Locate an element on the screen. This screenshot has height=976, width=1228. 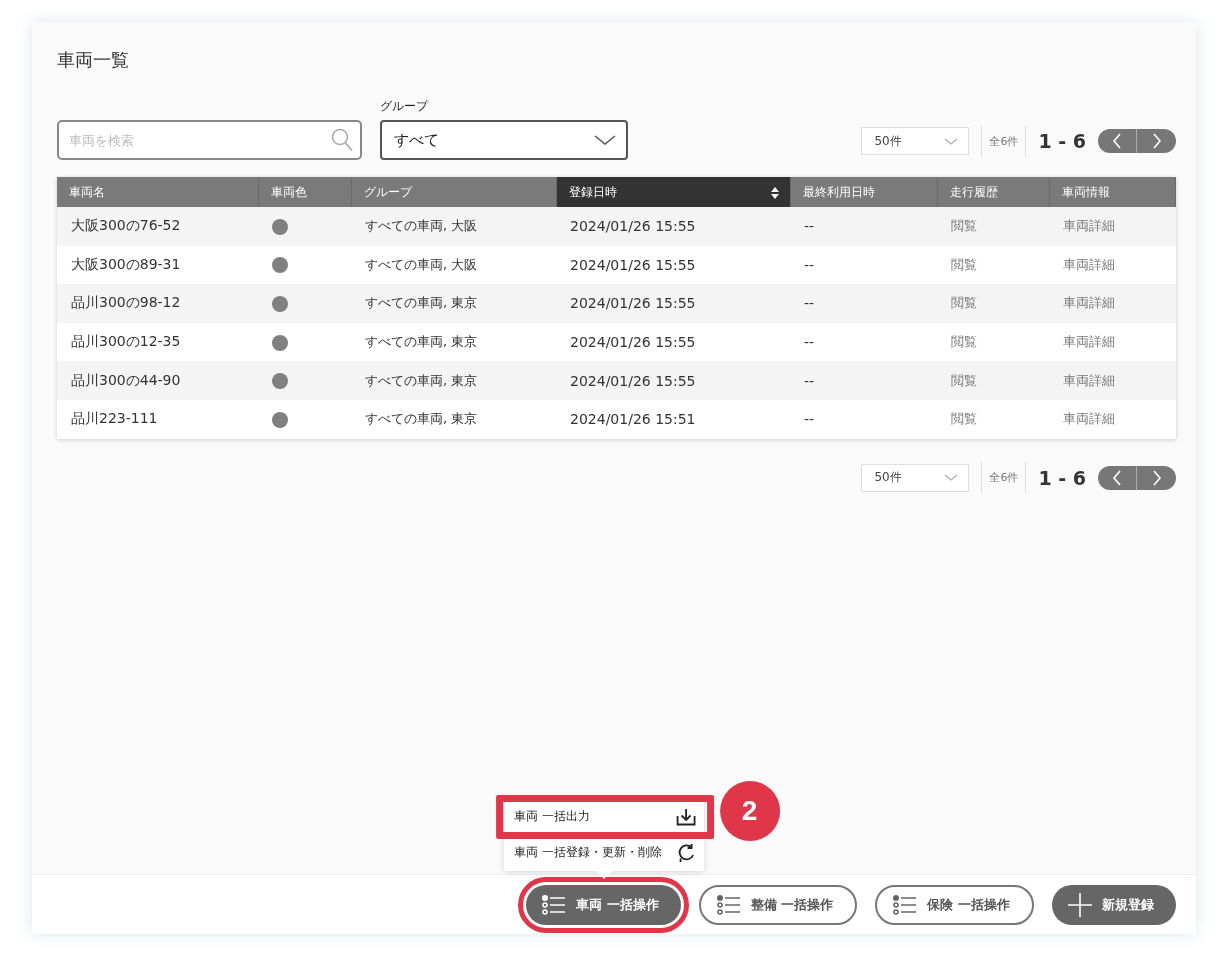
footer-button: 整備 一括操作 is located at coordinates (778, 904).